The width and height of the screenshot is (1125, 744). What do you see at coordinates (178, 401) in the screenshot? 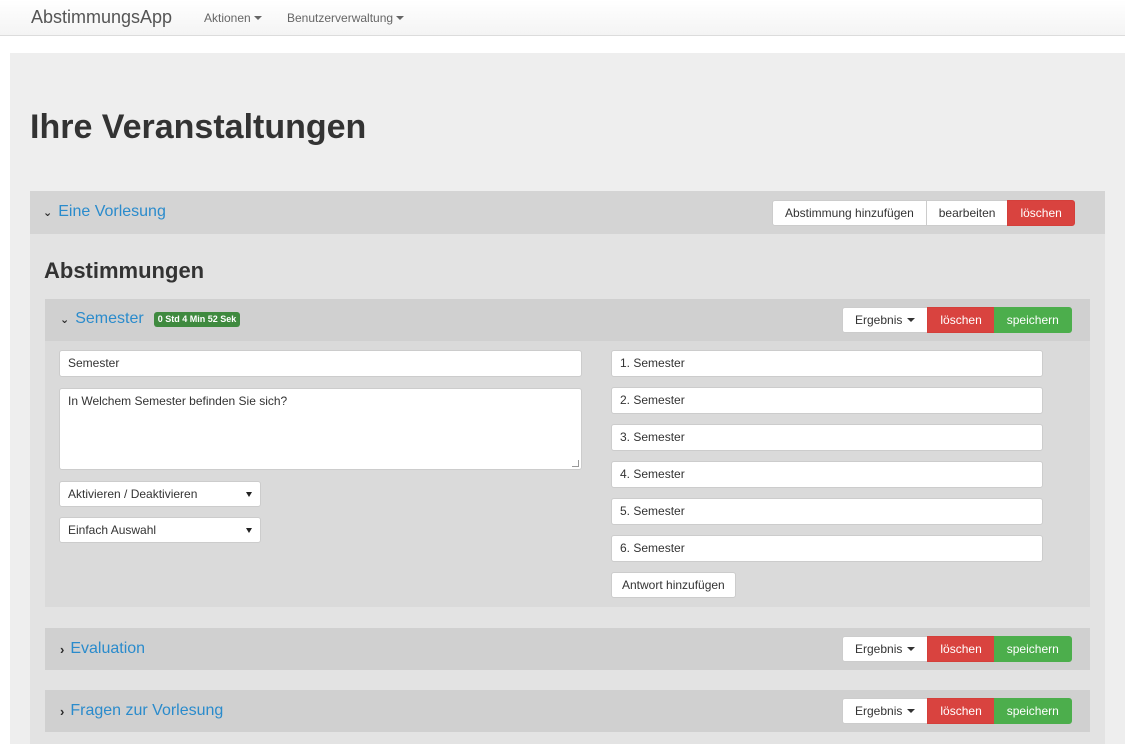
I see `poll-question-text: In Welchem Semester befinden Sie sich?` at bounding box center [178, 401].